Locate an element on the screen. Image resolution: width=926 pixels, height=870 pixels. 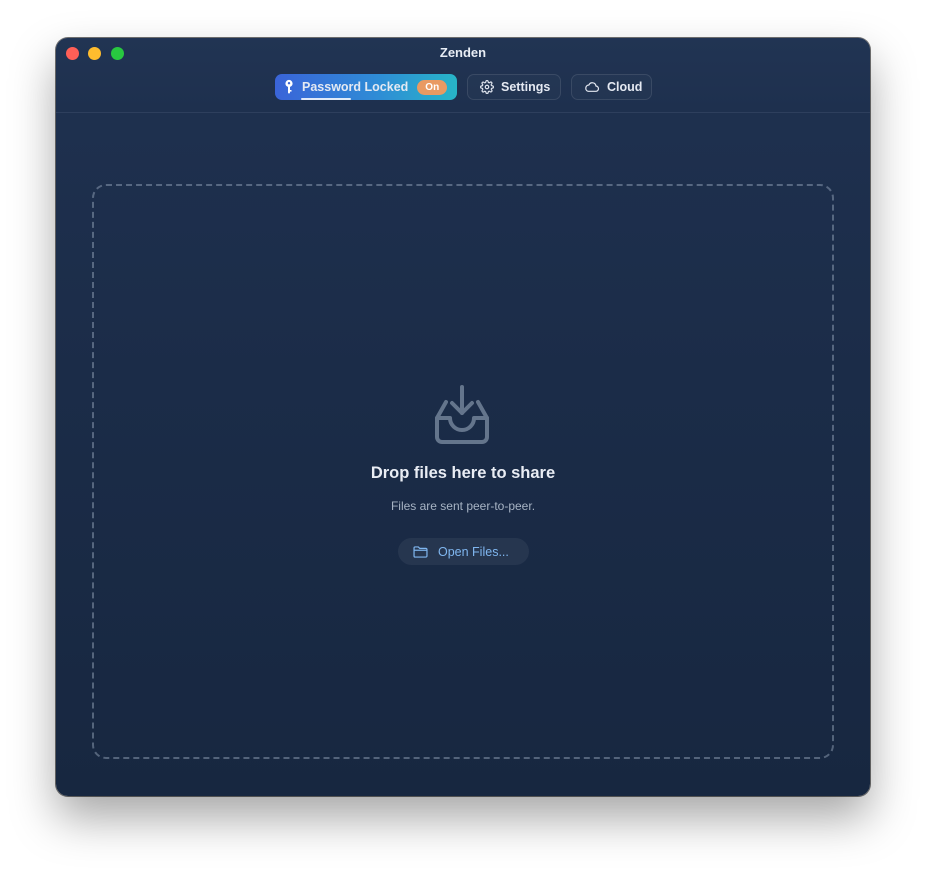
gear-icon is located at coordinates (487, 87).